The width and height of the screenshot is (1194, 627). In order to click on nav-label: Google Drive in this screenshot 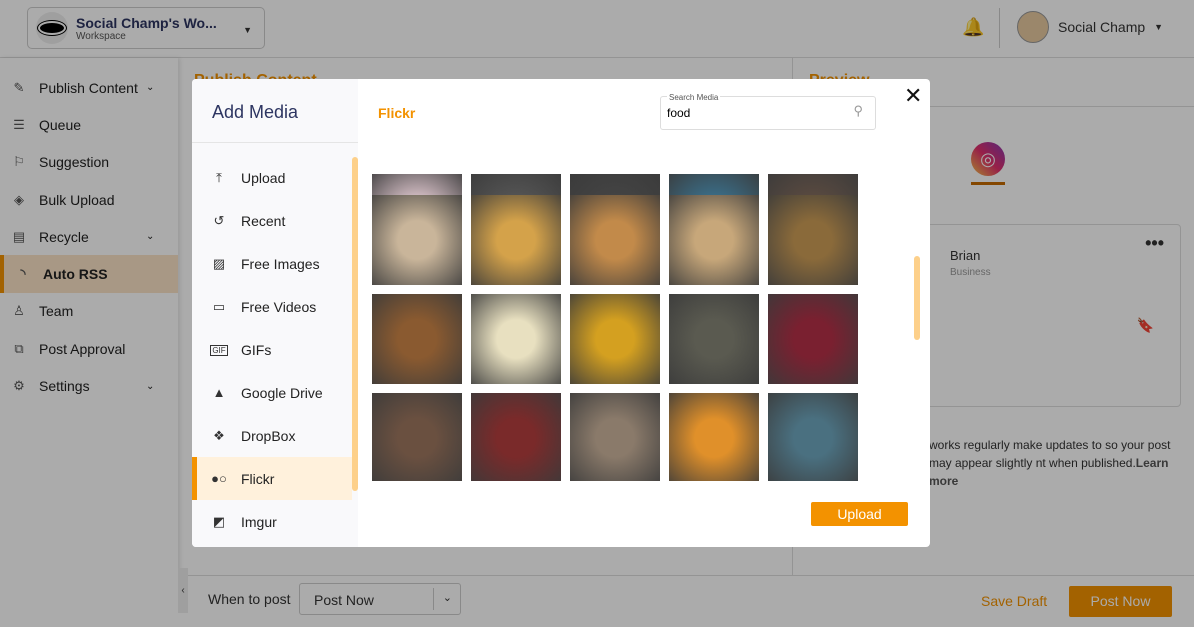, I will do `click(282, 392)`.